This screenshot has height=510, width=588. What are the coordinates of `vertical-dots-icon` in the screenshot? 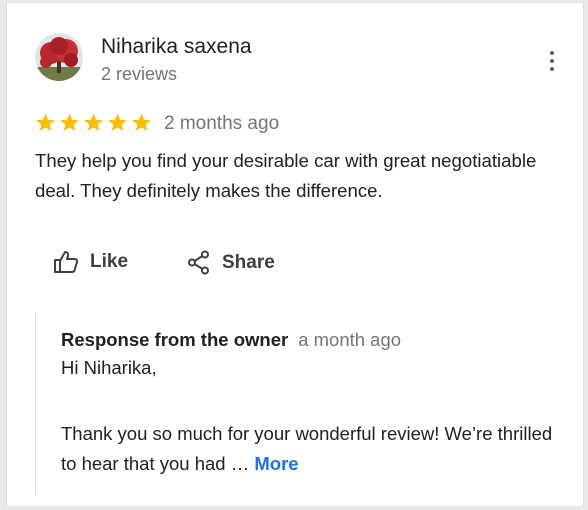 It's located at (552, 61).